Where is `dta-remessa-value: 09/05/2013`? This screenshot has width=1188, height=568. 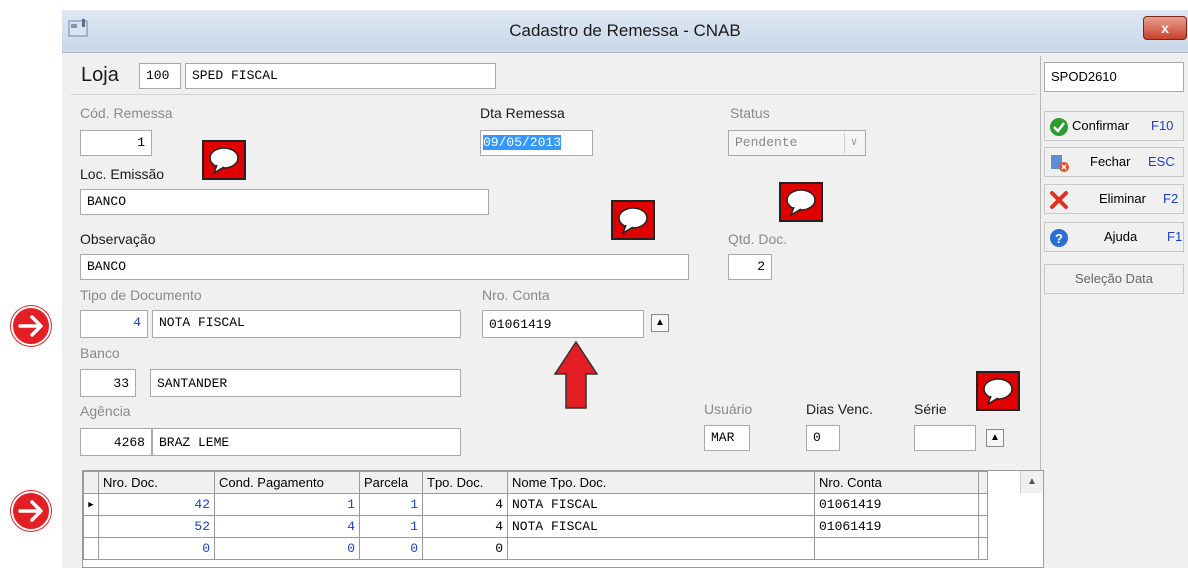
dta-remessa-value: 09/05/2013 is located at coordinates (522, 142).